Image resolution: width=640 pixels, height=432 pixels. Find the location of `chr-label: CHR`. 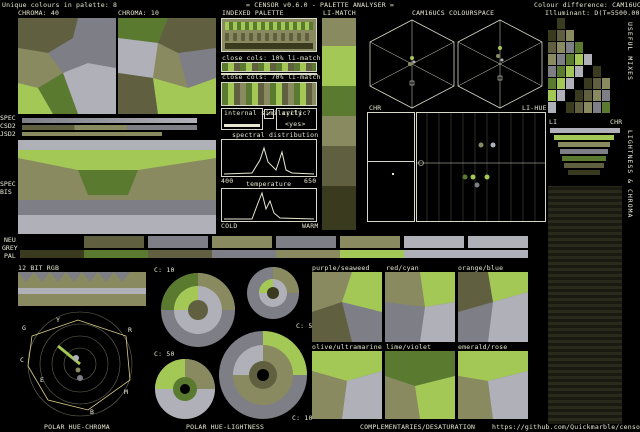

chr-label: CHR is located at coordinates (375, 108).